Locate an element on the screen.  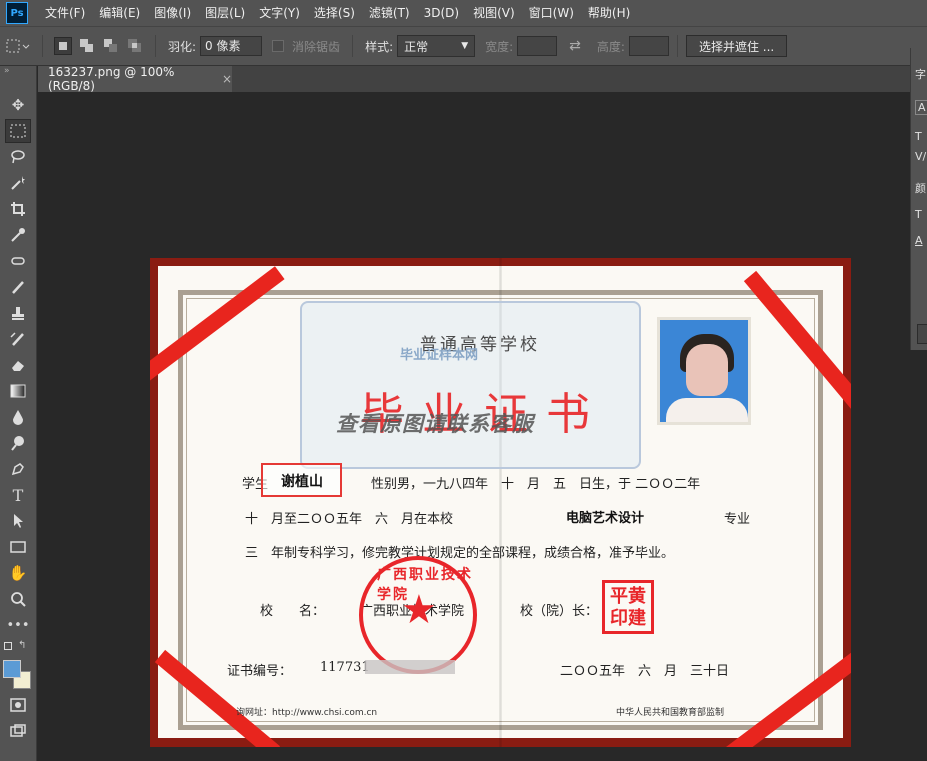
watermark-text: 查看原图请联系客服 is located at coordinates (435, 424).